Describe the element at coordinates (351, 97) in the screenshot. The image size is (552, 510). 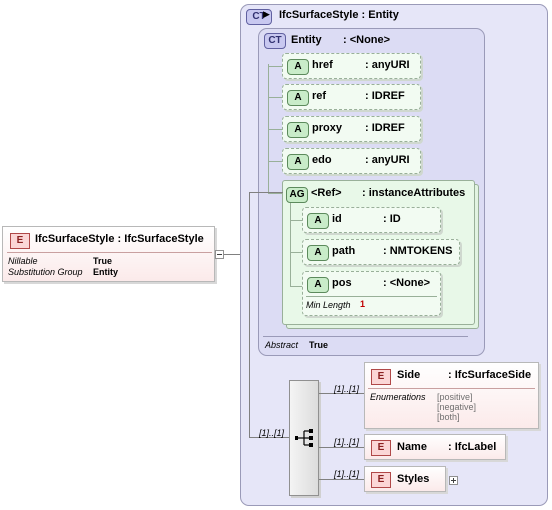
I see `attribute-ref: A ref : IDREF` at that location.